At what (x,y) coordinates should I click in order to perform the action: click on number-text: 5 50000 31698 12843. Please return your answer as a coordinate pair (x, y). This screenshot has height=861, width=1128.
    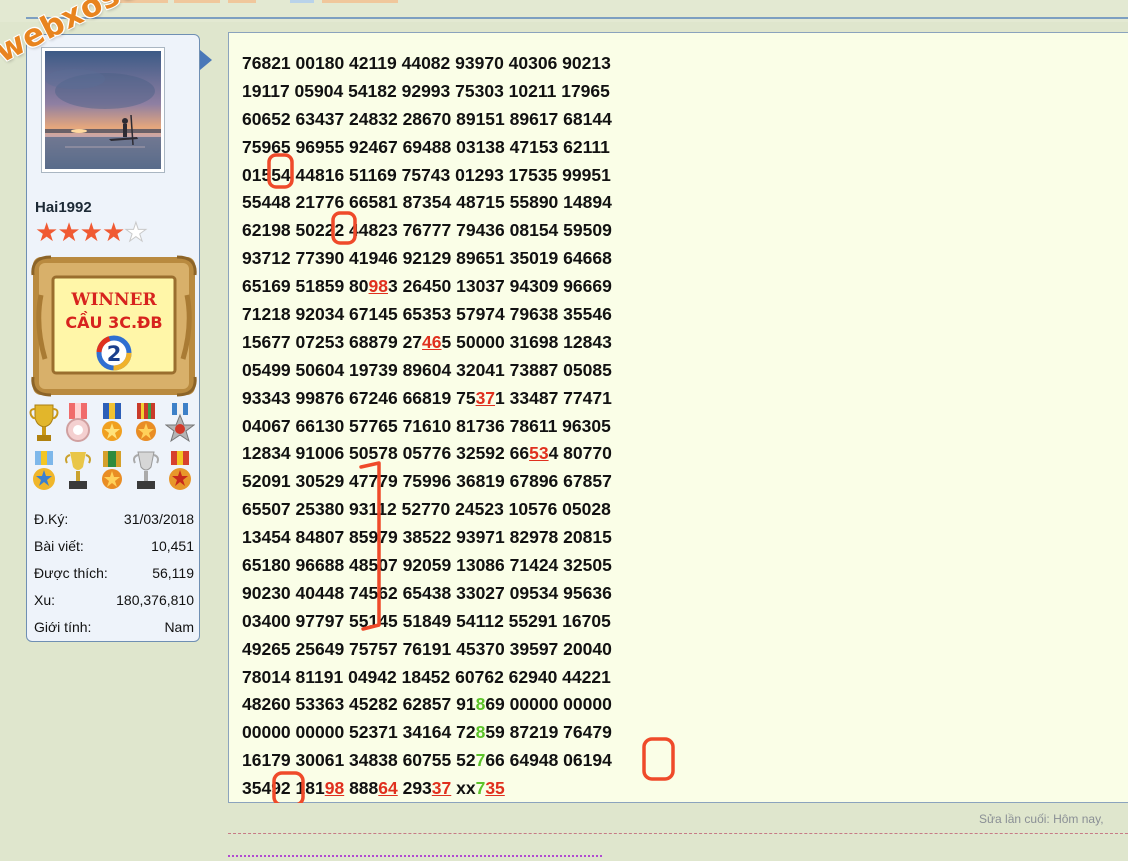
    Looking at the image, I should click on (526, 341).